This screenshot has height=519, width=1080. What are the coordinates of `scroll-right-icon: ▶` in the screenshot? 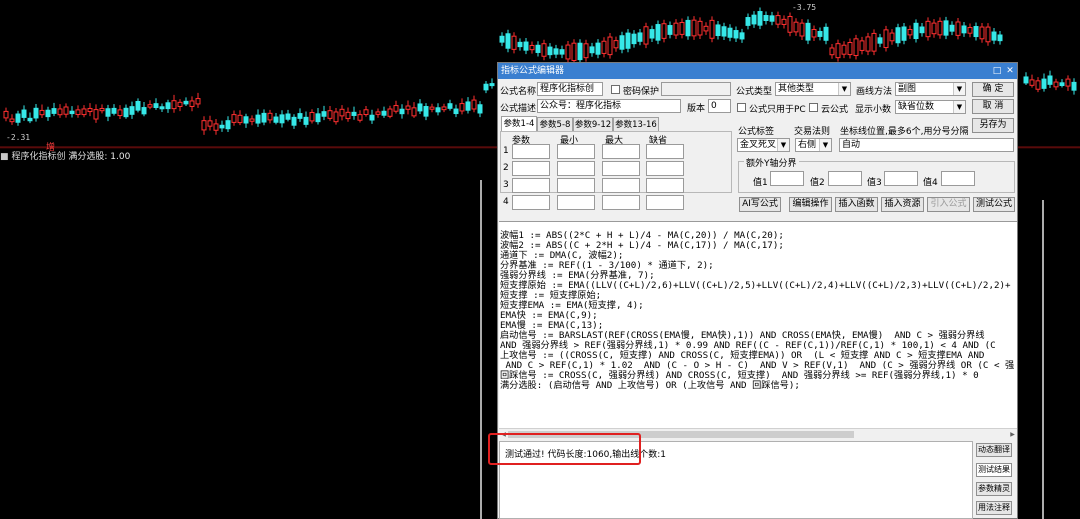 It's located at (1012, 434).